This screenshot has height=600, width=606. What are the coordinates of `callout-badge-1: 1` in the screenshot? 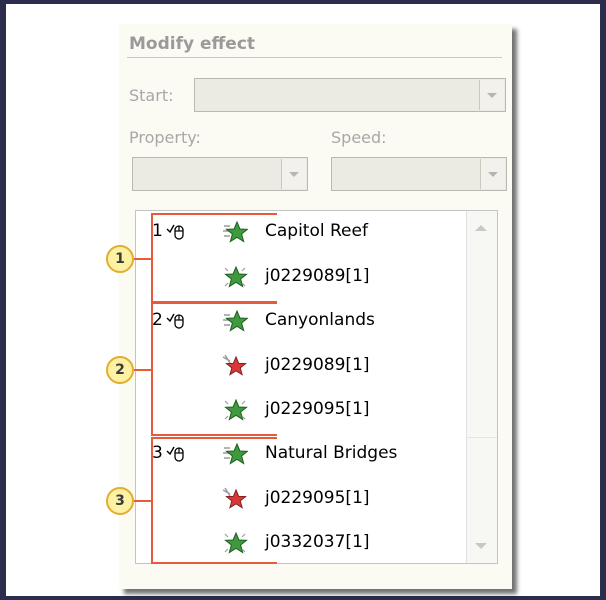 It's located at (120, 259).